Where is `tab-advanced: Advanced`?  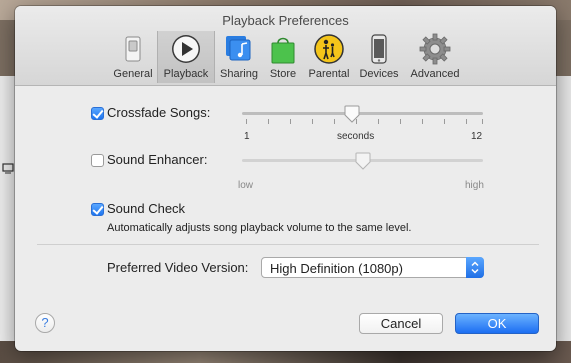 tab-advanced: Advanced is located at coordinates (435, 57).